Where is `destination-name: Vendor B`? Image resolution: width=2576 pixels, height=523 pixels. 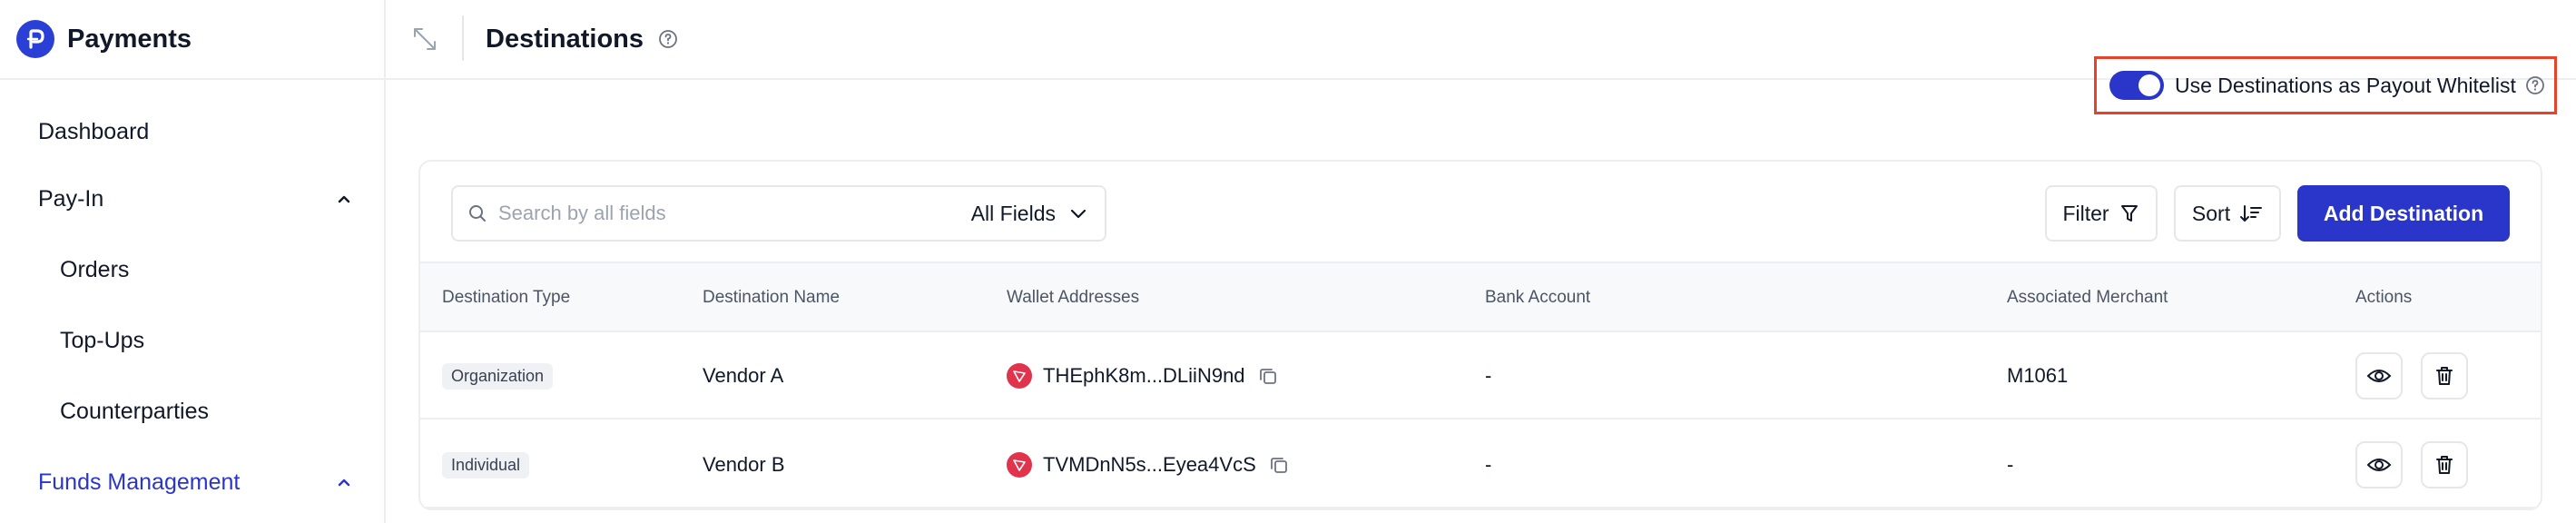
destination-name: Vendor B is located at coordinates (744, 465).